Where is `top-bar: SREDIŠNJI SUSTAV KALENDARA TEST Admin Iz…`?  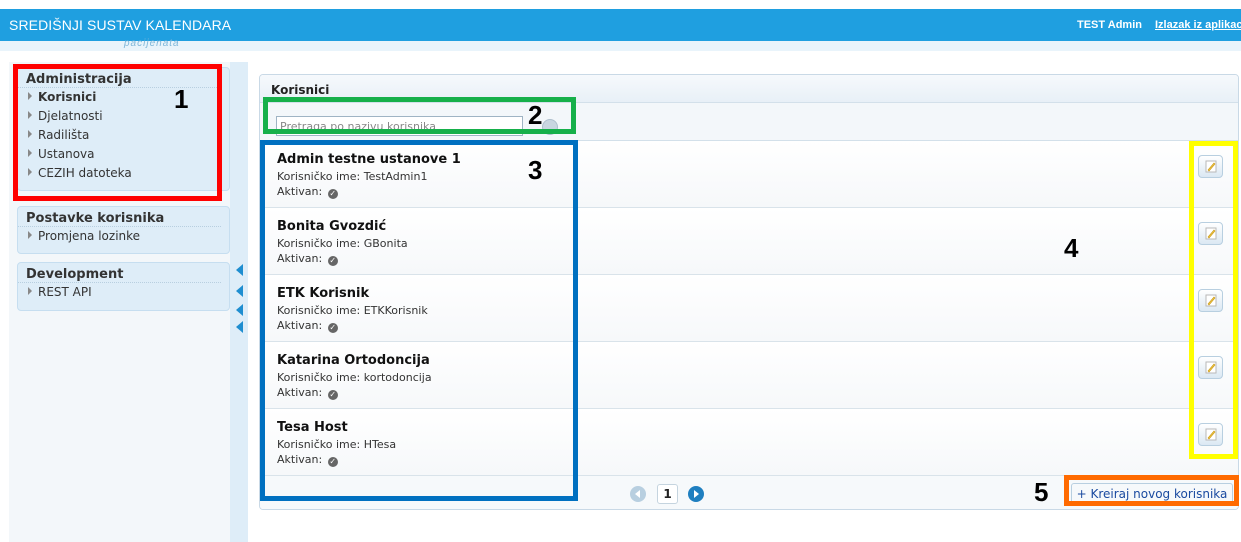 top-bar: SREDIŠNJI SUSTAV KALENDARA TEST Admin Iz… is located at coordinates (620, 25).